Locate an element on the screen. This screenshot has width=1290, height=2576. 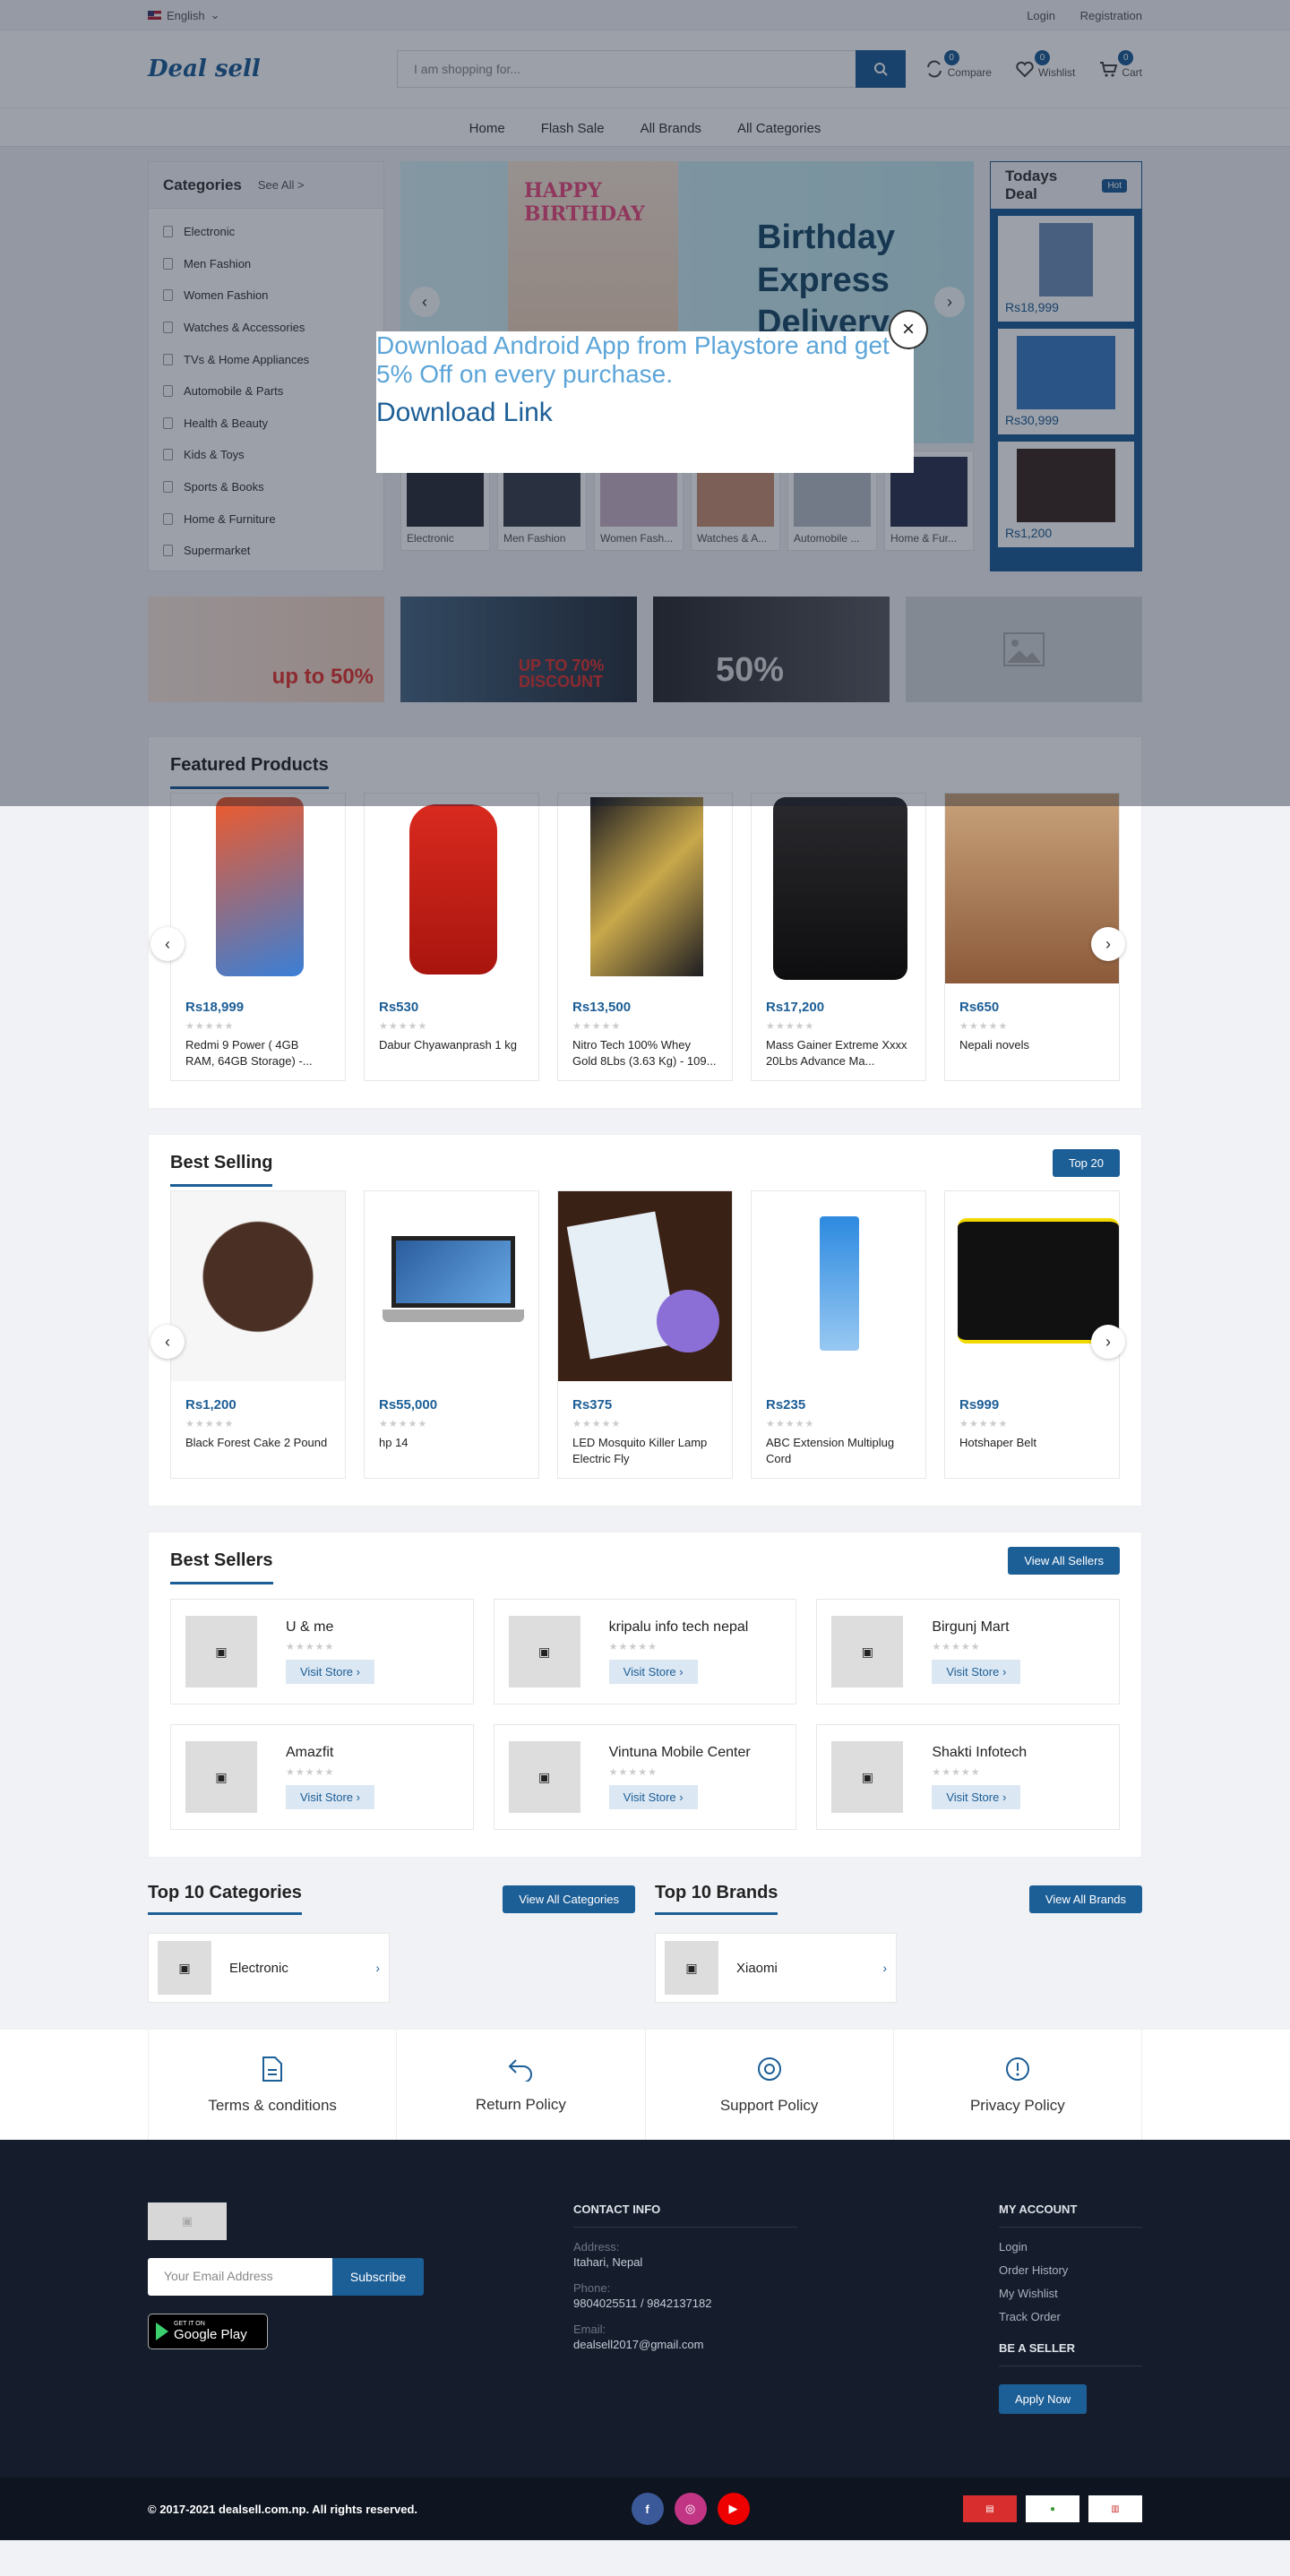
product-price: Rs18,999 is located at coordinates (215, 1007).